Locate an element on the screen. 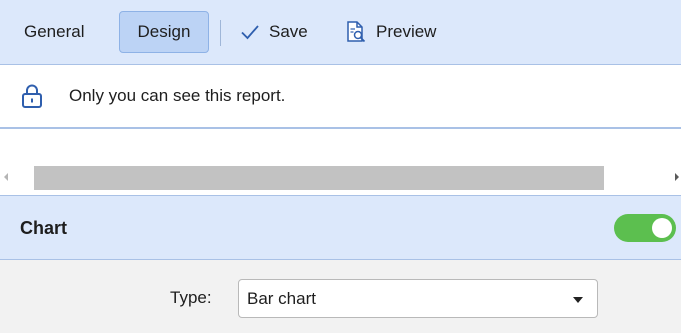 This screenshot has height=333, width=681. section-title: Chart is located at coordinates (44, 228).